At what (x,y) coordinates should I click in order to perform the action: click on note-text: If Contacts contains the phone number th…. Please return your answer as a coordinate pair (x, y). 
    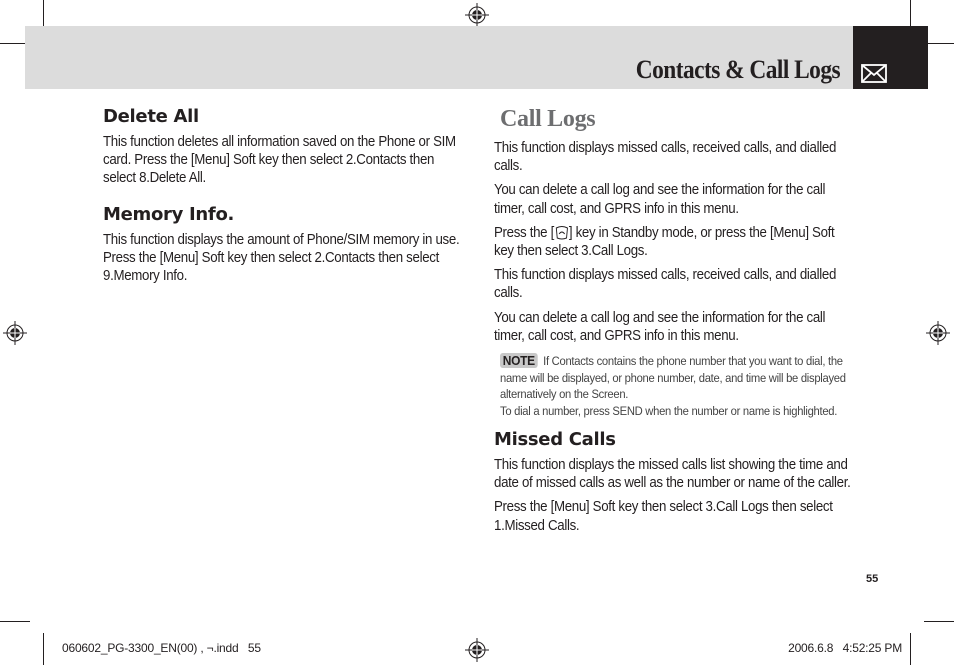
    Looking at the image, I should click on (673, 378).